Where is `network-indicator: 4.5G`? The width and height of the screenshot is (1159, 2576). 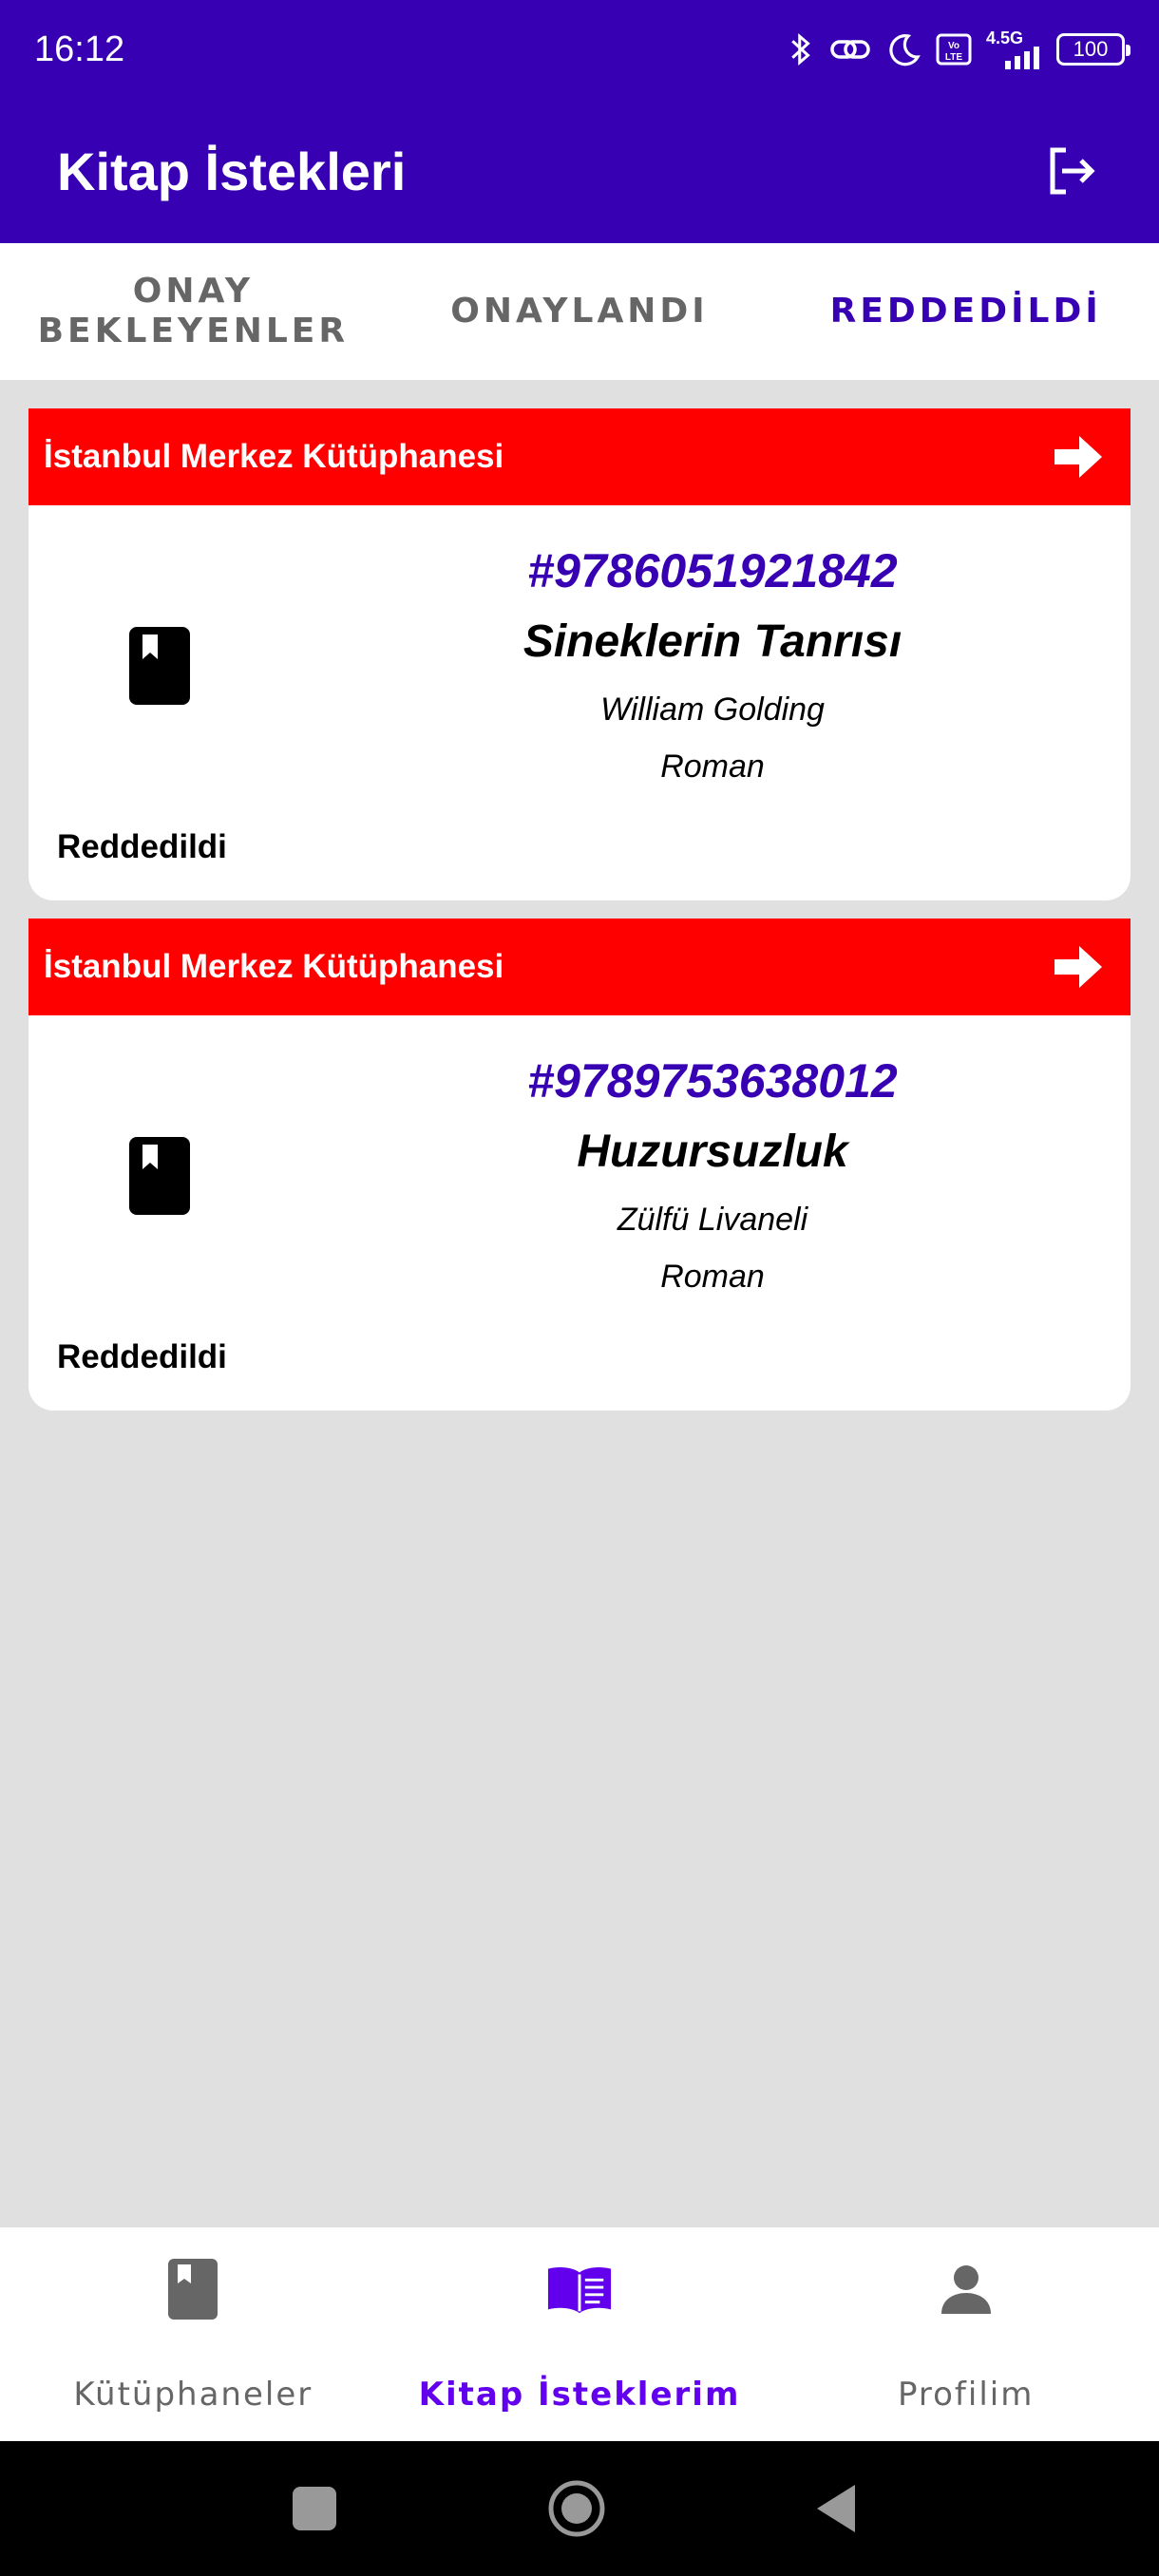
network-indicator: 4.5G is located at coordinates (1014, 49).